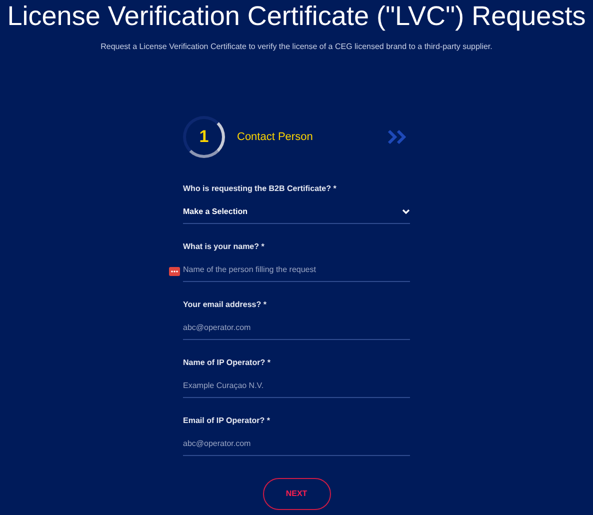 Image resolution: width=593 pixels, height=515 pixels. I want to click on step-label: Contact Person, so click(275, 137).